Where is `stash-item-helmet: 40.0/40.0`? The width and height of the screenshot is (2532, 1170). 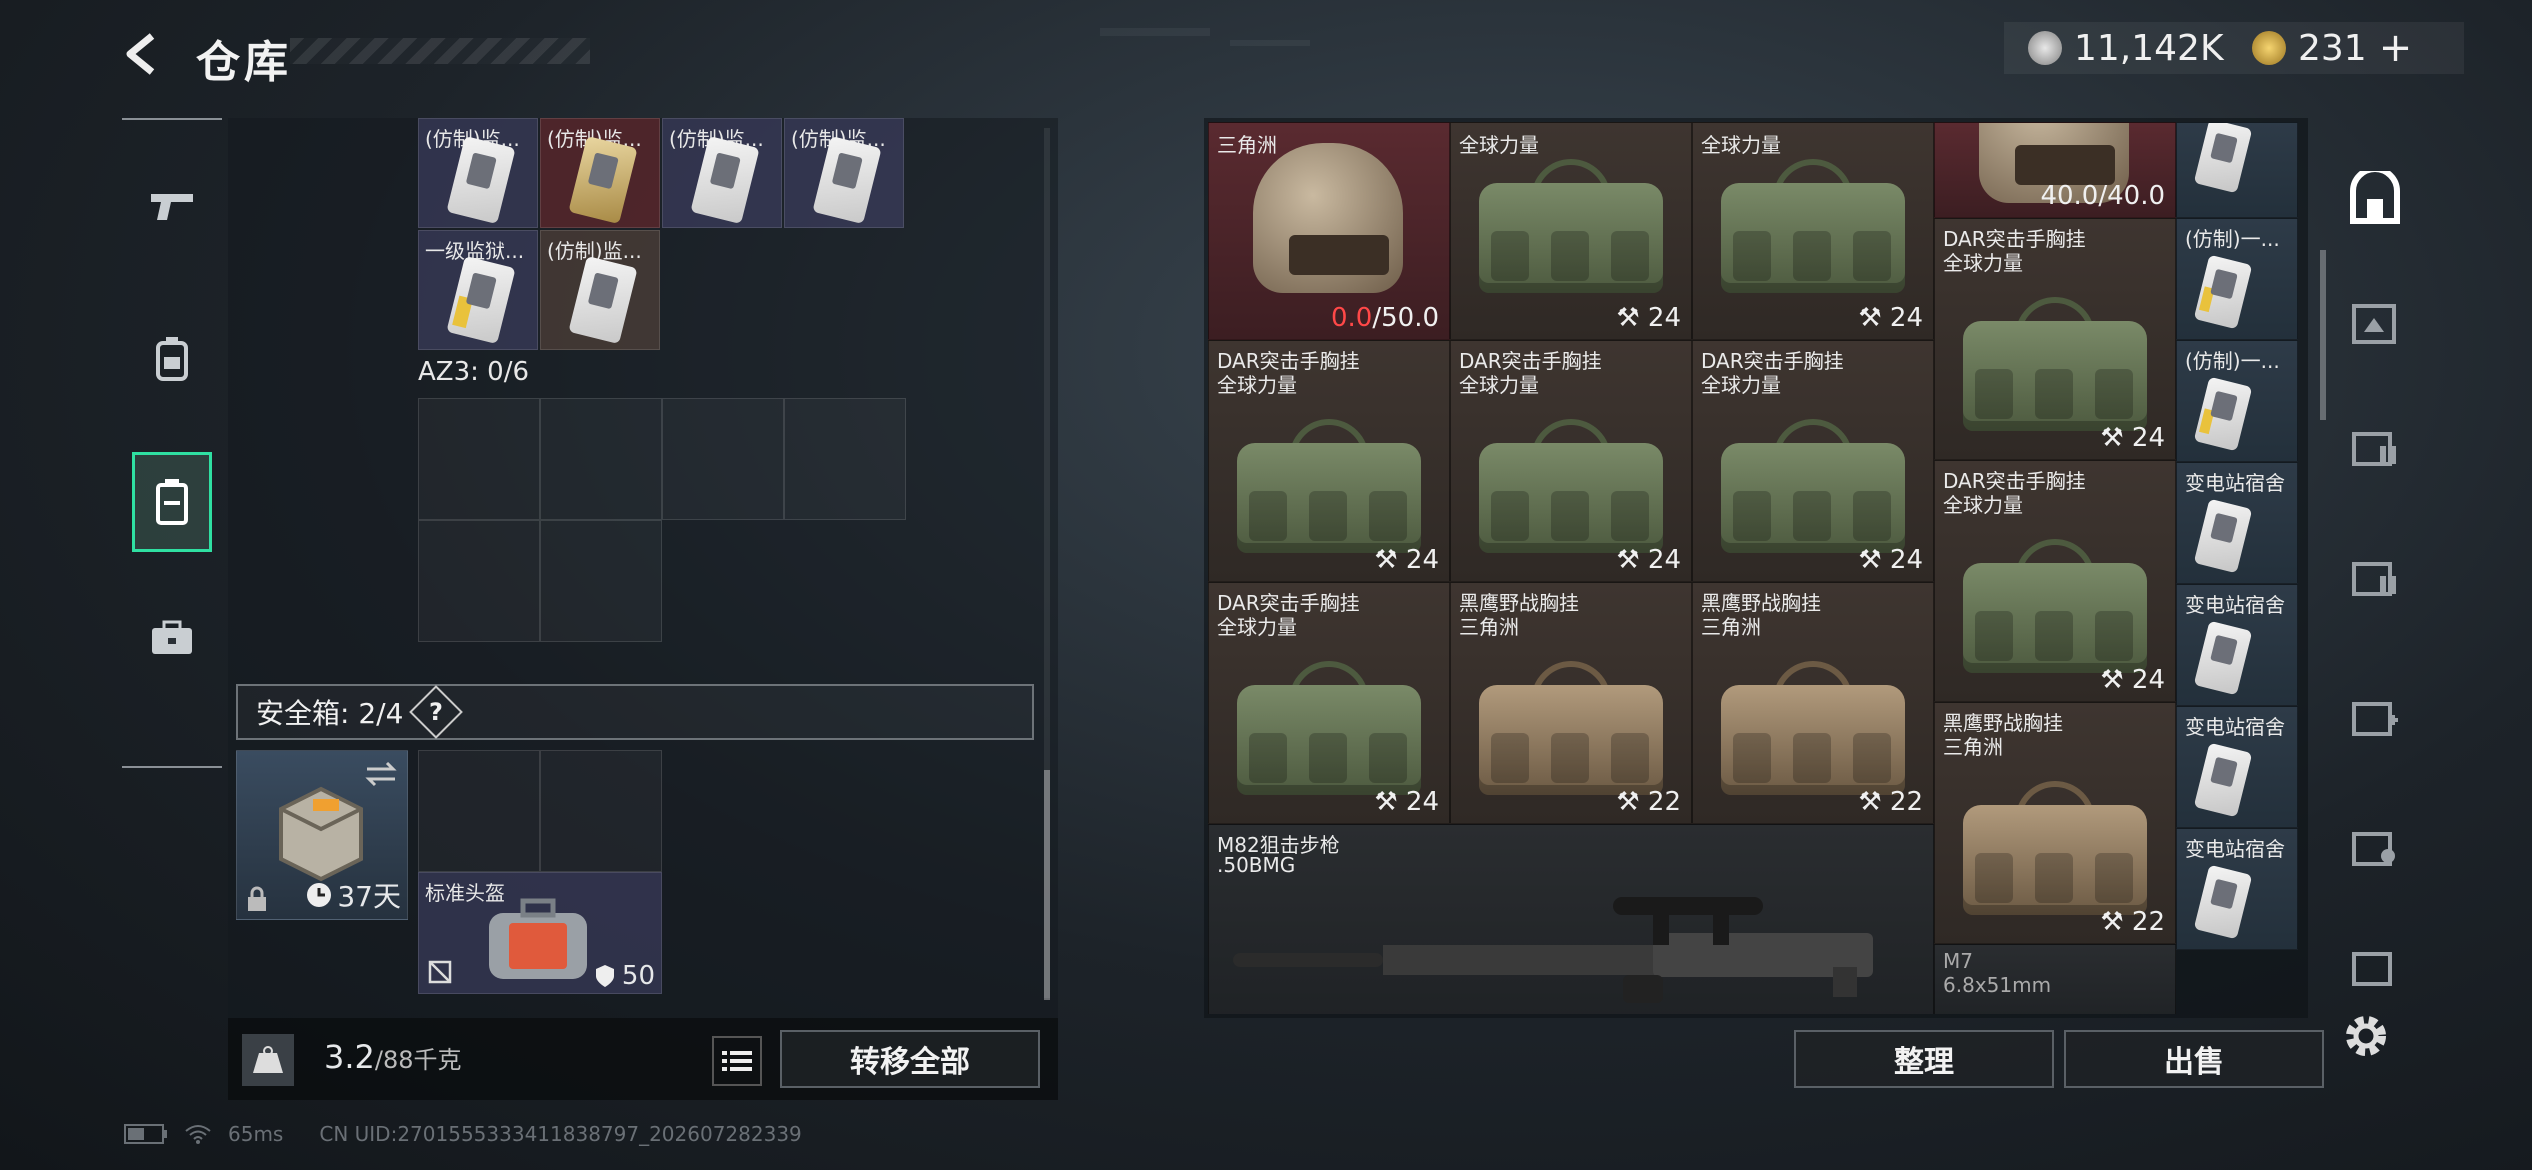 stash-item-helmet: 40.0/40.0 is located at coordinates (2055, 170).